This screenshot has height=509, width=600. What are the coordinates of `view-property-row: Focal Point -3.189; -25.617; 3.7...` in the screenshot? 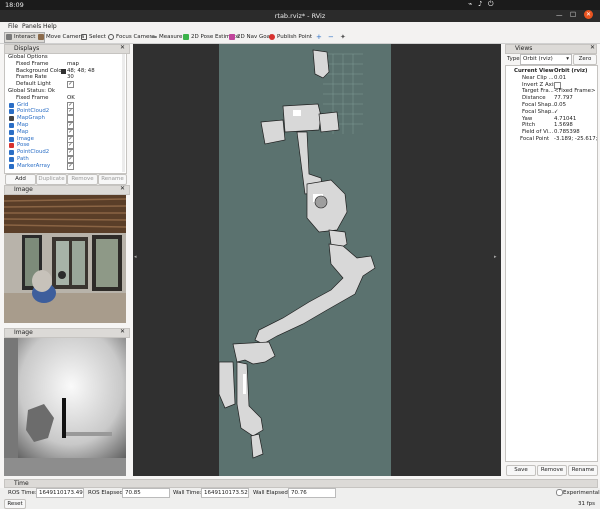 It's located at (551, 139).